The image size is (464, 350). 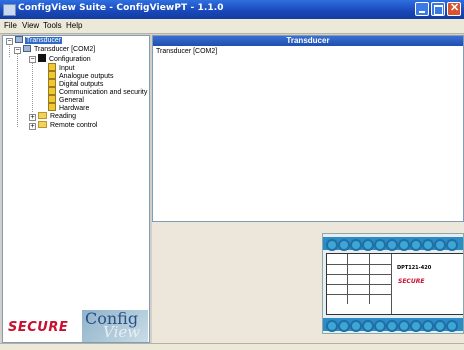 What do you see at coordinates (232, 26) in the screenshot?
I see `menu-bar: File View Tools Help` at bounding box center [232, 26].